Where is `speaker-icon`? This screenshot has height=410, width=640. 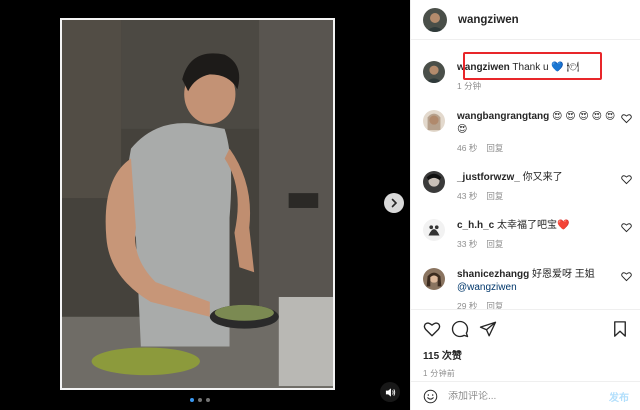 speaker-icon is located at coordinates (390, 392).